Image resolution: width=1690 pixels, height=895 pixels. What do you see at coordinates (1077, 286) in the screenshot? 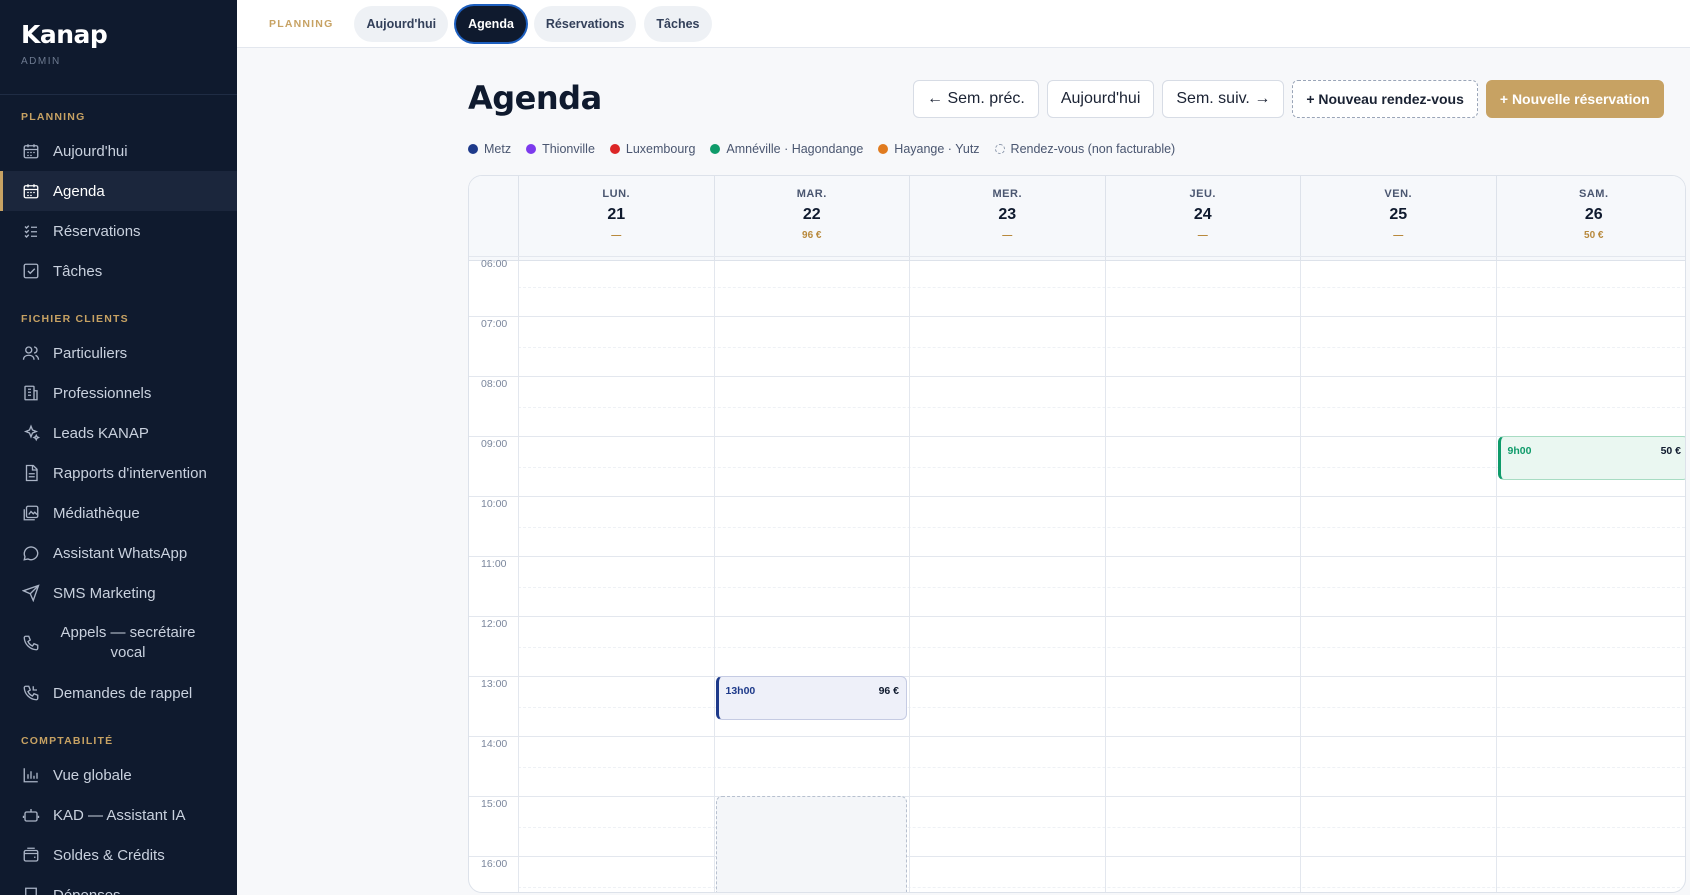
I see `hour-row: 06:00` at bounding box center [1077, 286].